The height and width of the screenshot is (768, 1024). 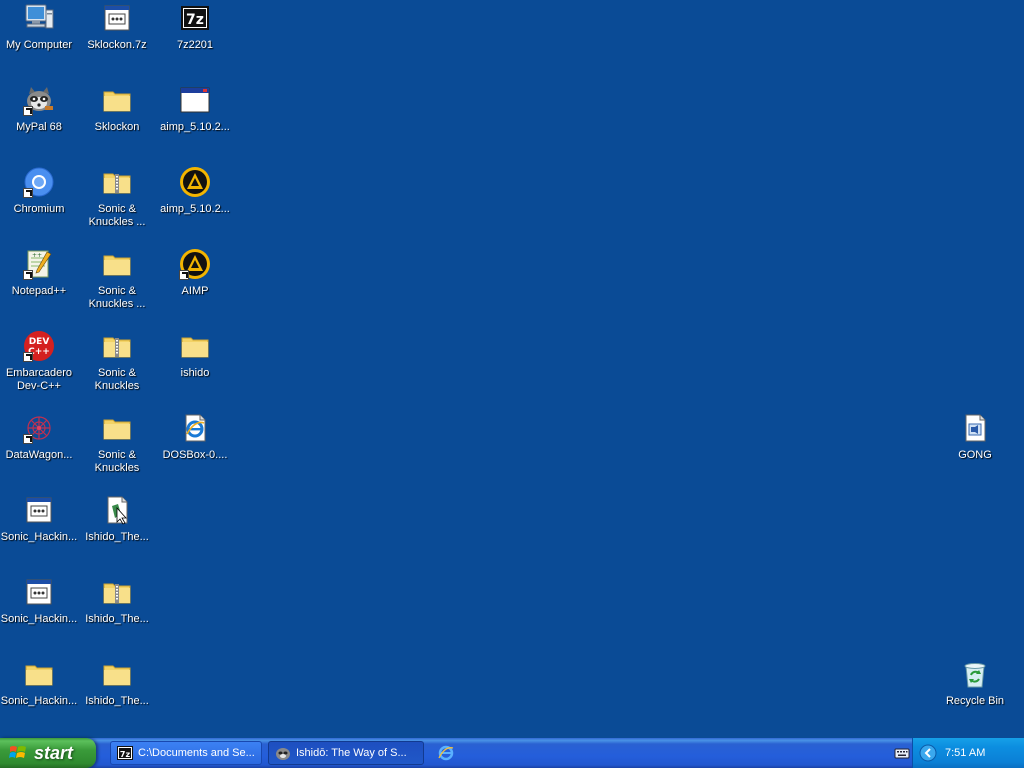 What do you see at coordinates (39, 45) in the screenshot?
I see `icon-label: My Computer` at bounding box center [39, 45].